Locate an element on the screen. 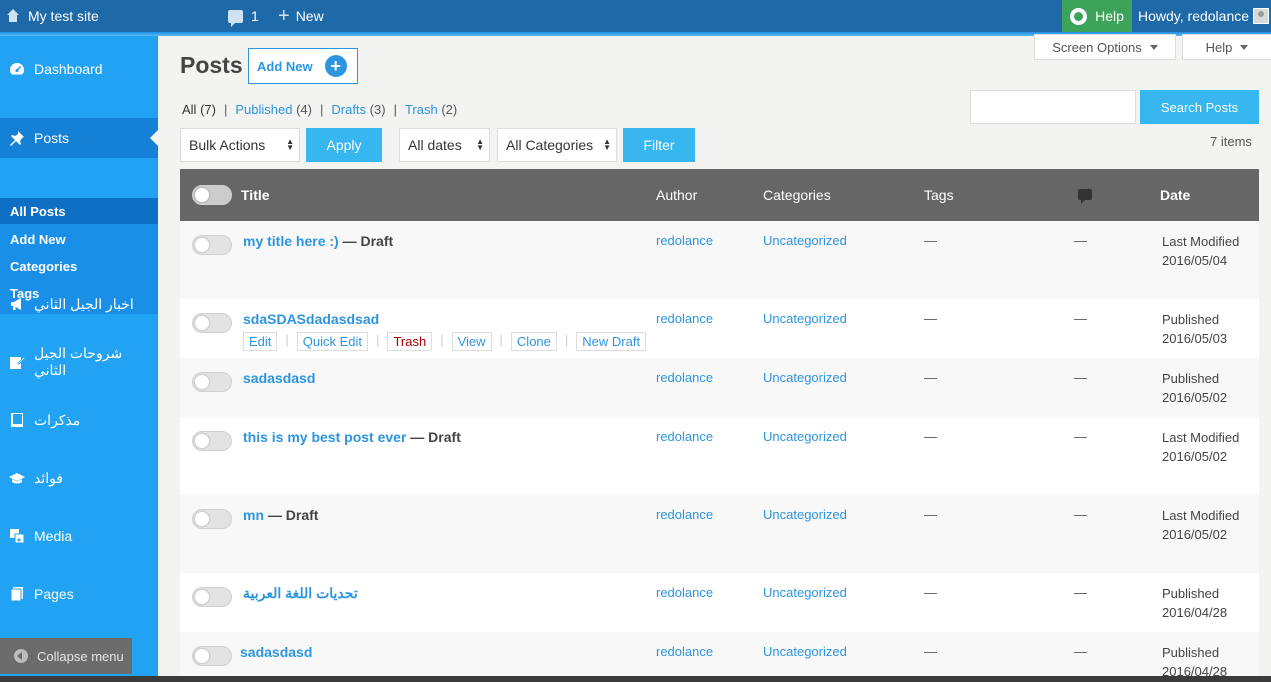 The height and width of the screenshot is (682, 1271). pin-icon is located at coordinates (17, 138).